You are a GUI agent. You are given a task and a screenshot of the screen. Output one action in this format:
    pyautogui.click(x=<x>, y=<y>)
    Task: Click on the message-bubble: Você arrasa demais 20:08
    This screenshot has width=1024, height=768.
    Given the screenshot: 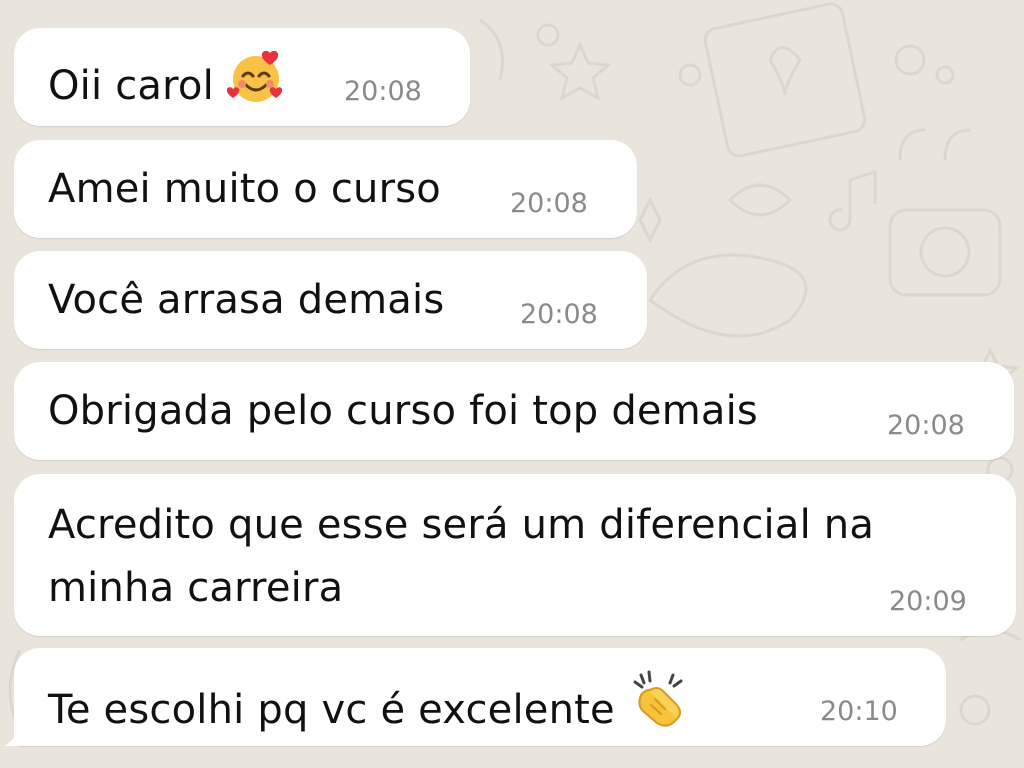 What is the action you would take?
    pyautogui.click(x=330, y=300)
    